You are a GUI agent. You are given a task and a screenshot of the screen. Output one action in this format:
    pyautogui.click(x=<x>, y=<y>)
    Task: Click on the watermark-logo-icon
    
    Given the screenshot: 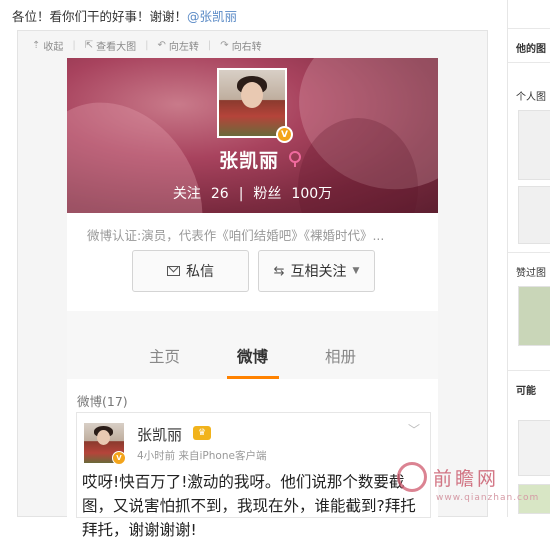 What is the action you would take?
    pyautogui.click(x=412, y=477)
    